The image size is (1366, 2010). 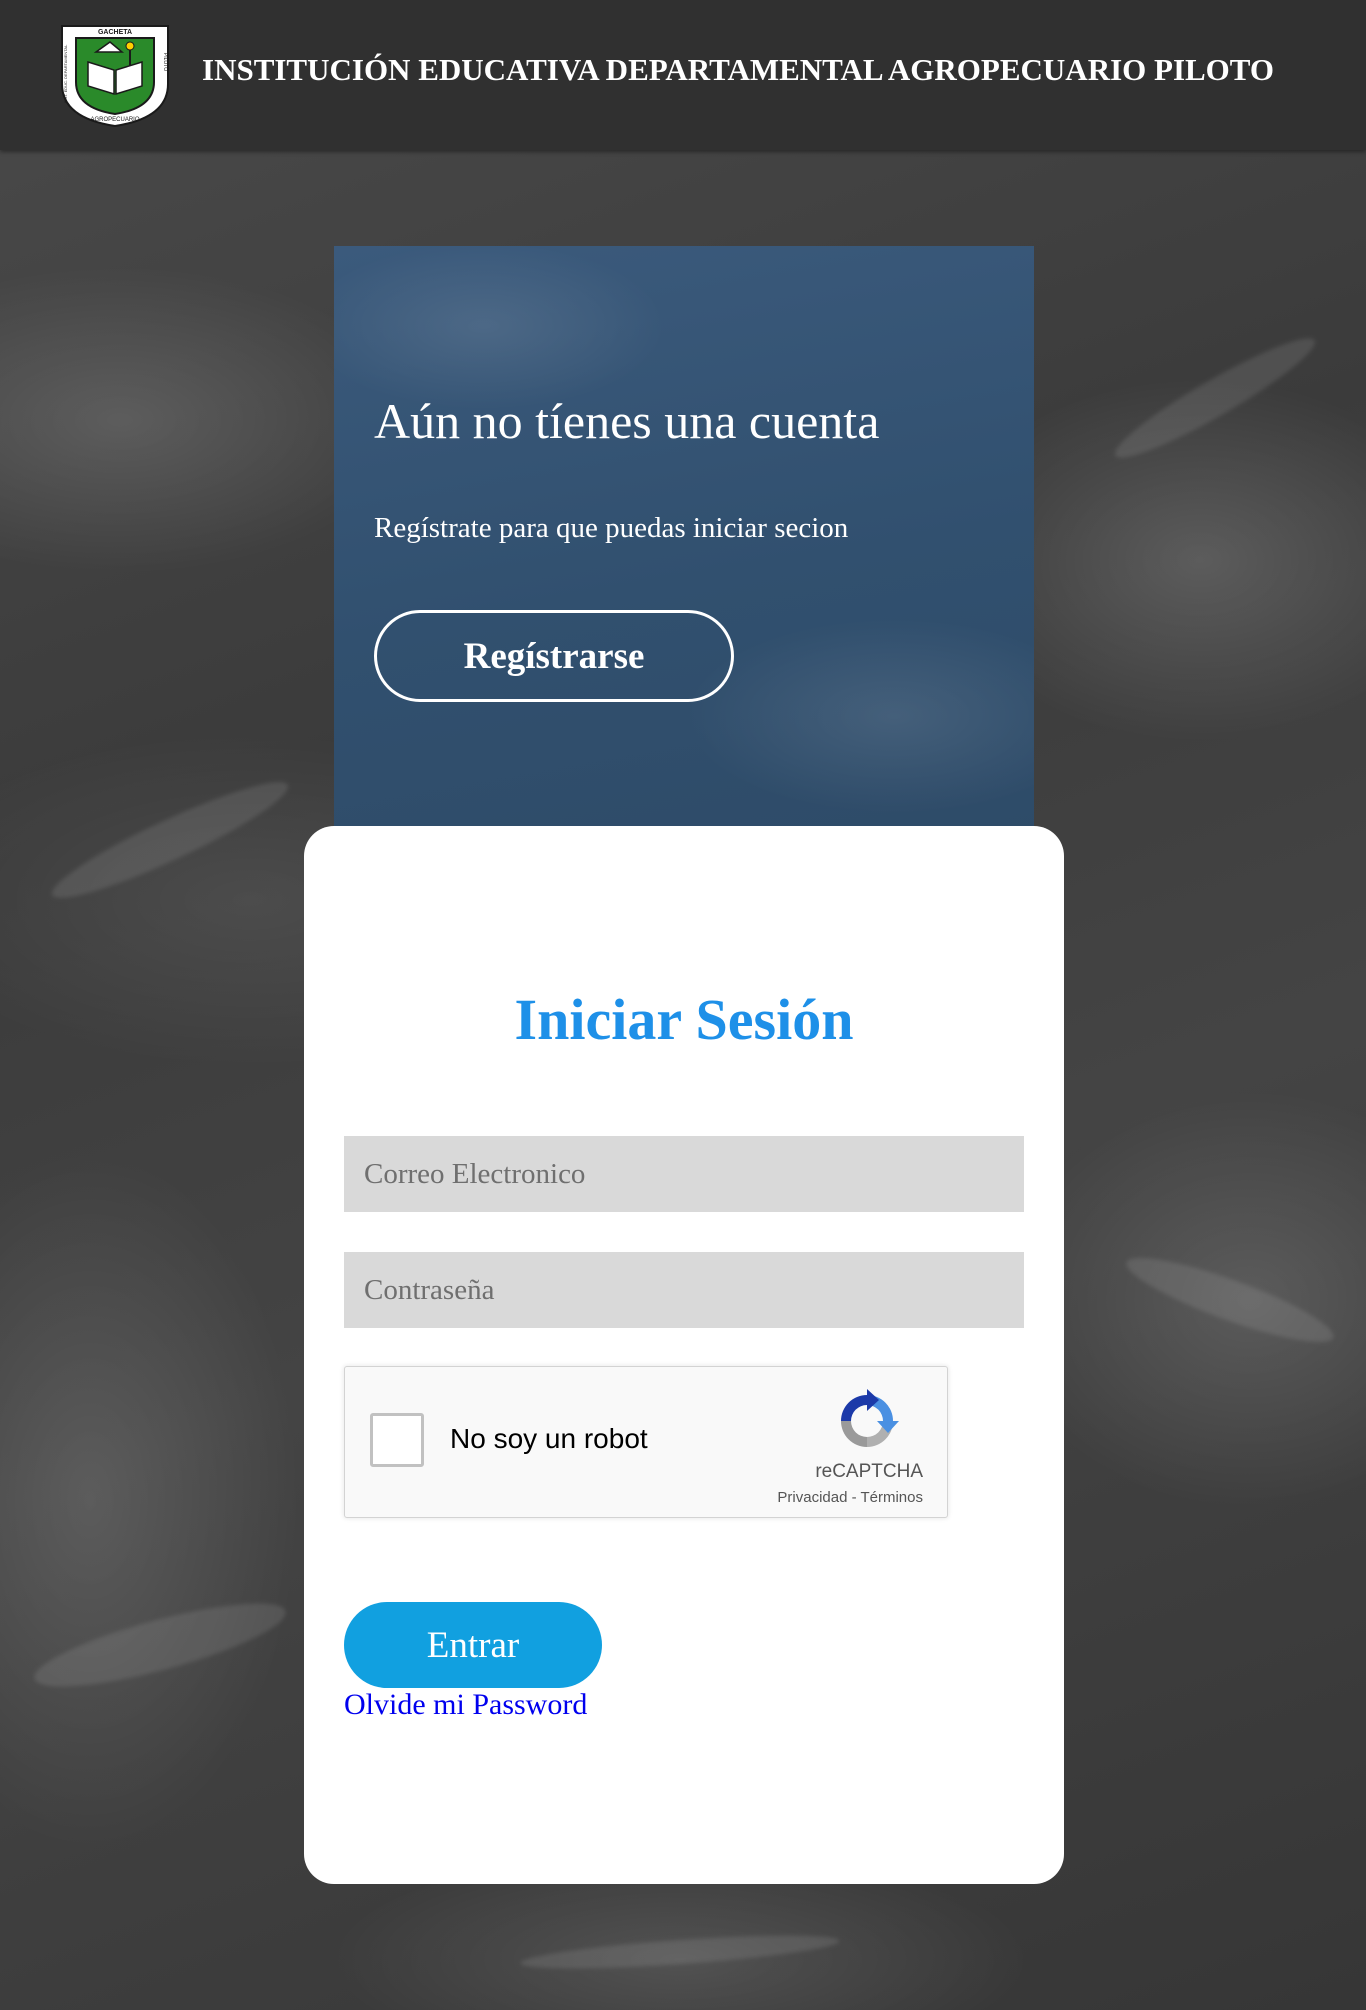 I want to click on svg-text: INST. EDUC. DEPARTAMENTAL, so click(x=65, y=73).